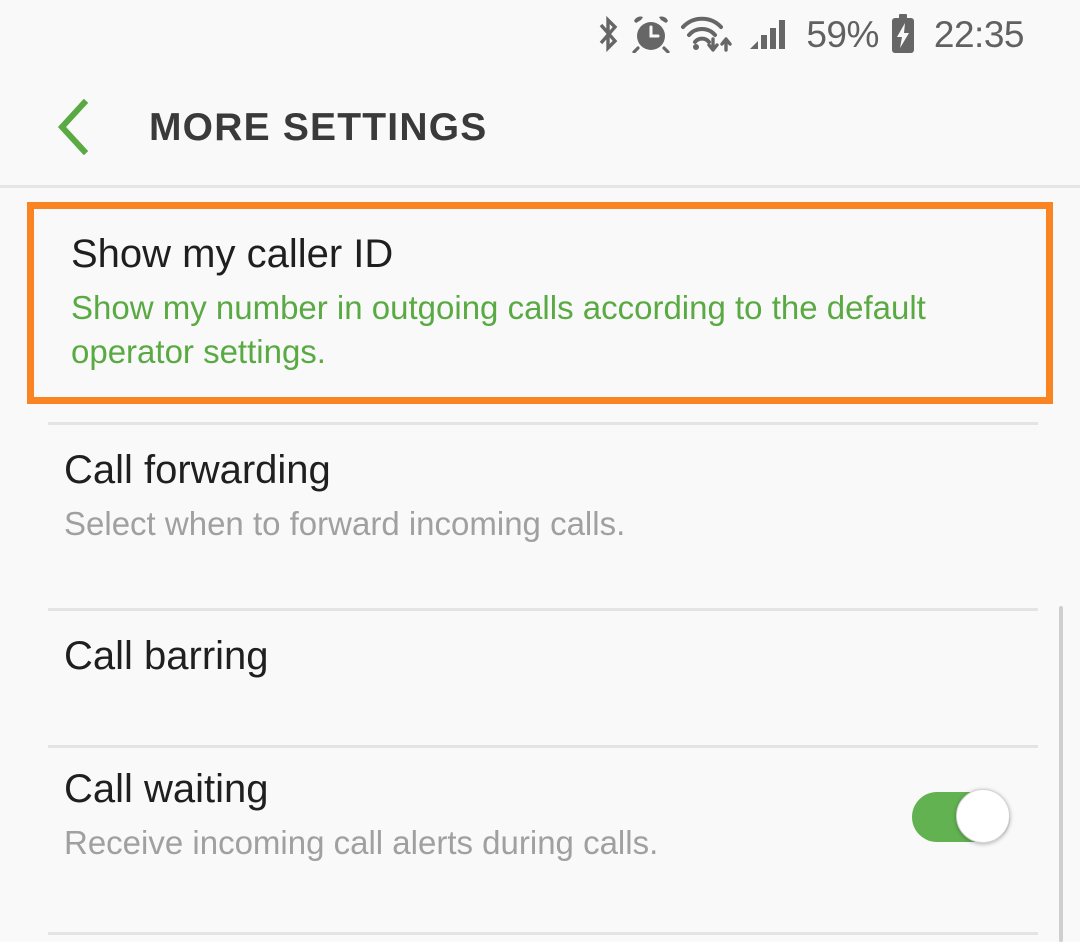  Describe the element at coordinates (1061, 774) in the screenshot. I see `vertical-scrollbar` at that location.